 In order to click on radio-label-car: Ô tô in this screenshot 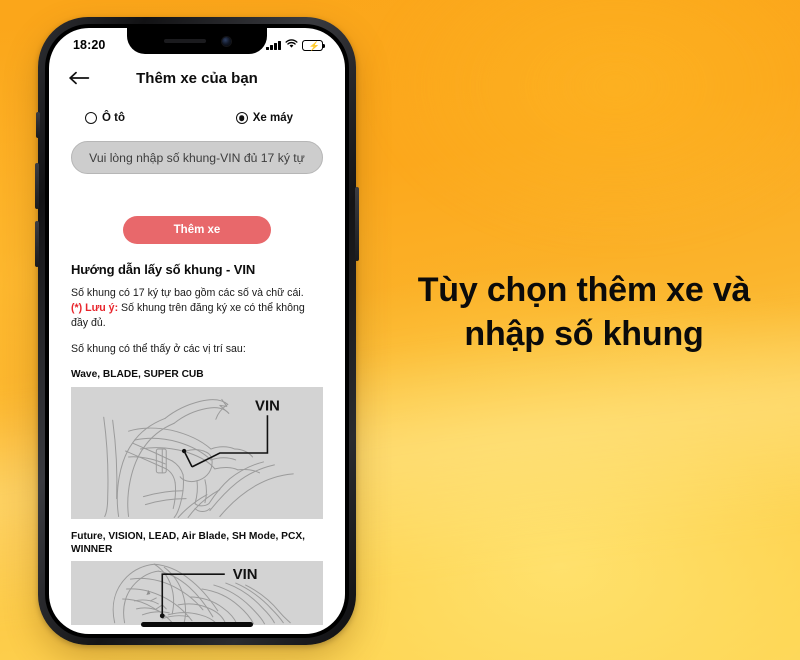, I will do `click(113, 118)`.